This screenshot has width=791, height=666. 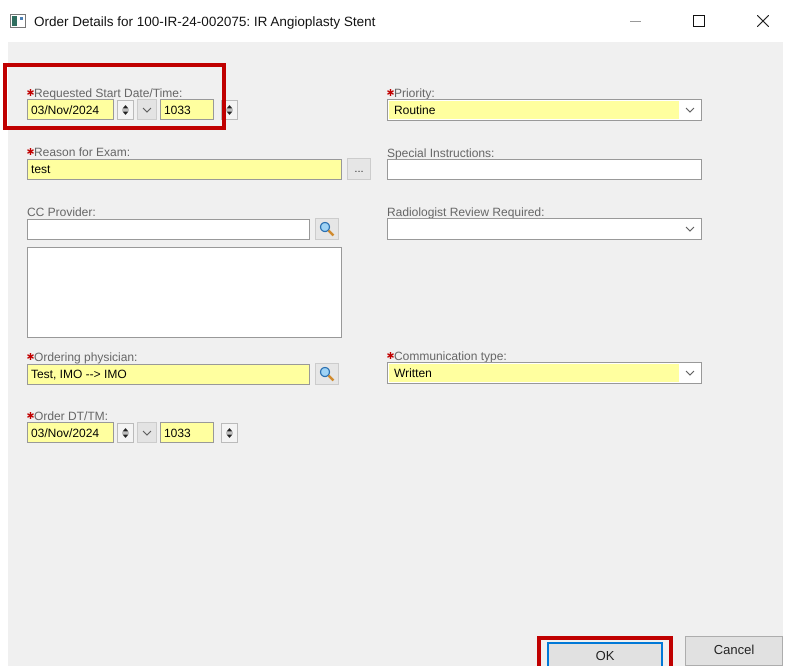 I want to click on list-box, so click(x=184, y=292).